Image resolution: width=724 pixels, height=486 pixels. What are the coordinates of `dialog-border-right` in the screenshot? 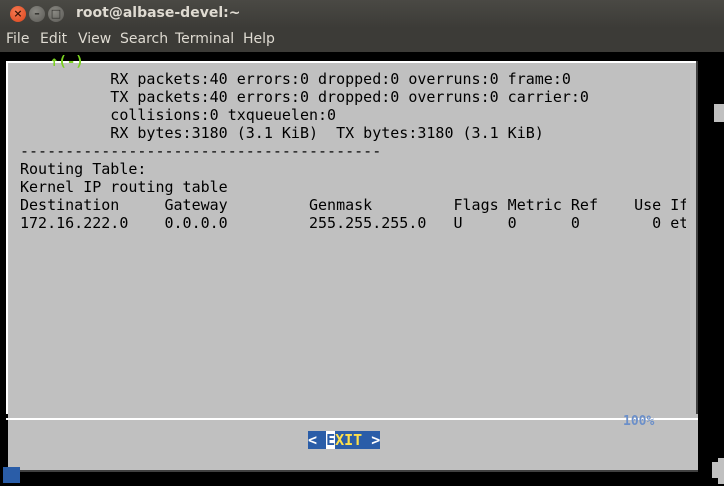 It's located at (697, 237).